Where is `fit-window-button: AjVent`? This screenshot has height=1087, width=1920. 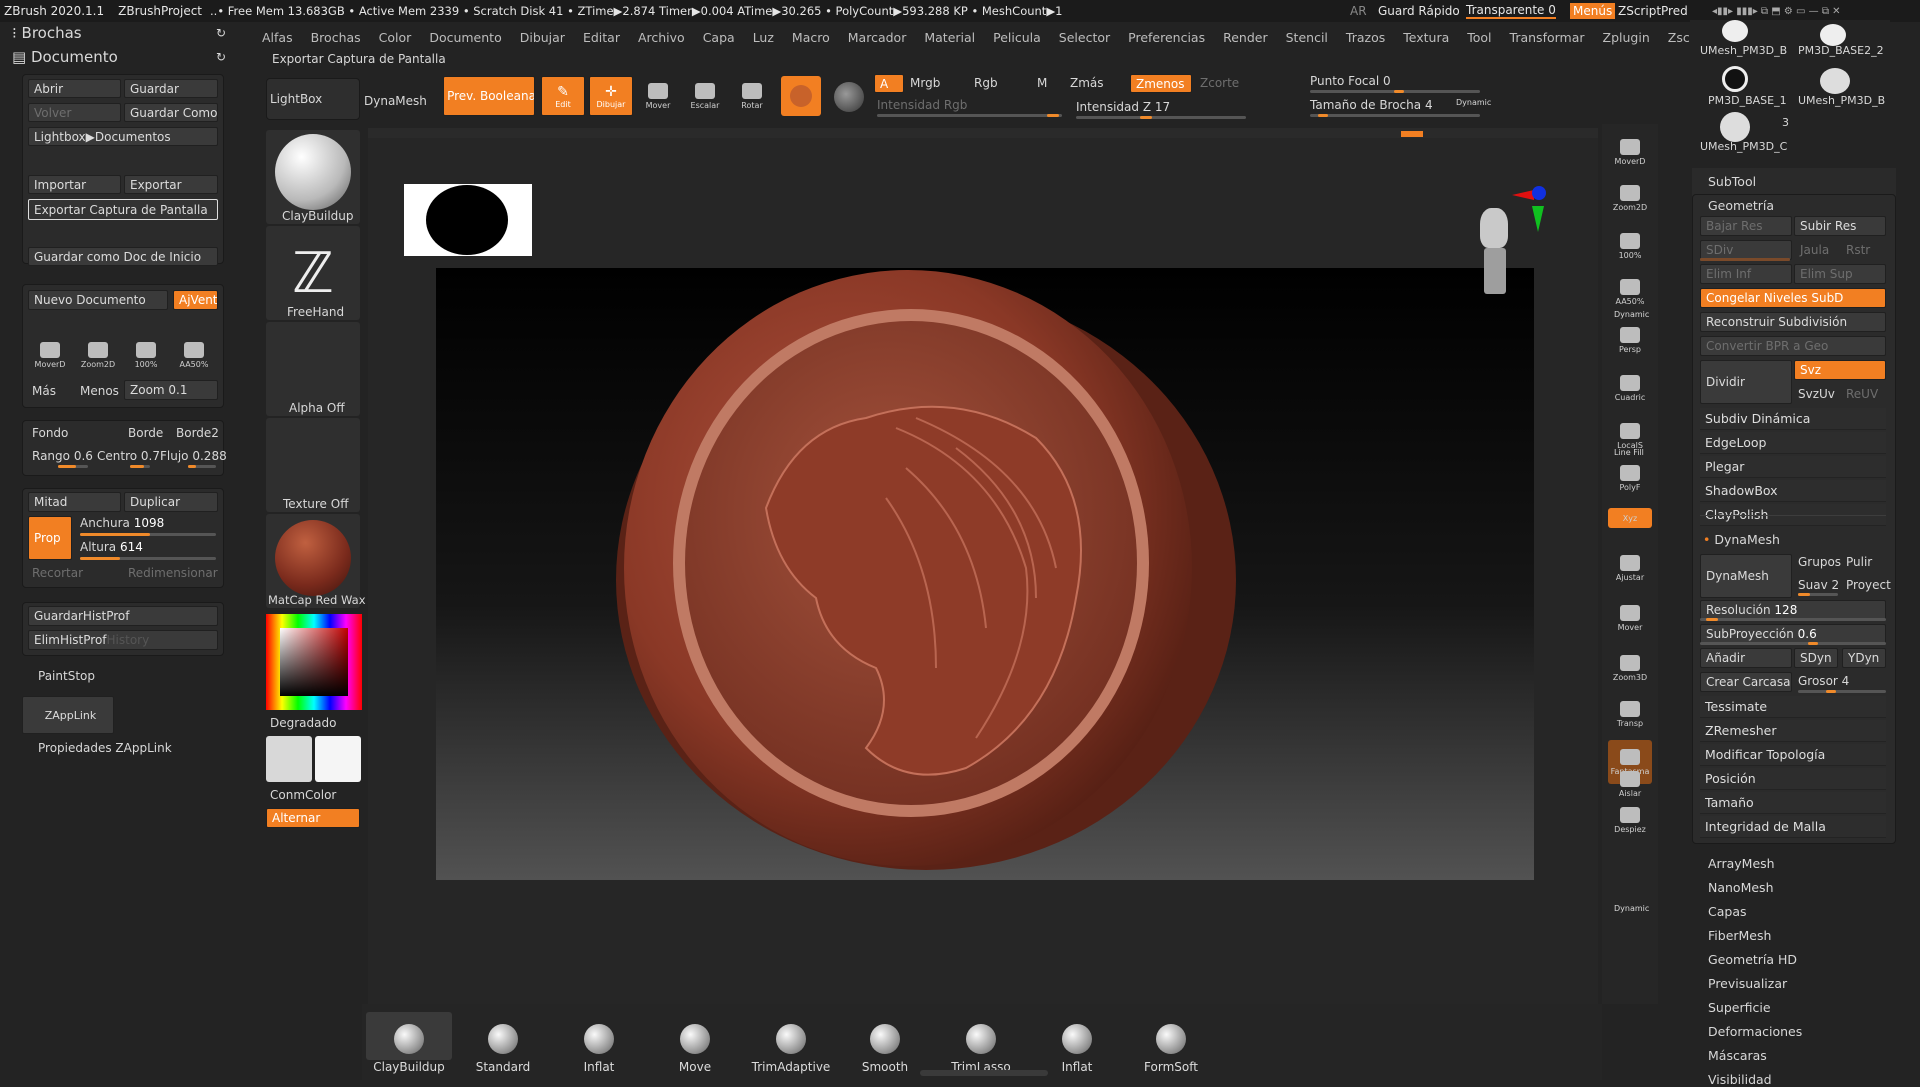 fit-window-button: AjVent is located at coordinates (195, 300).